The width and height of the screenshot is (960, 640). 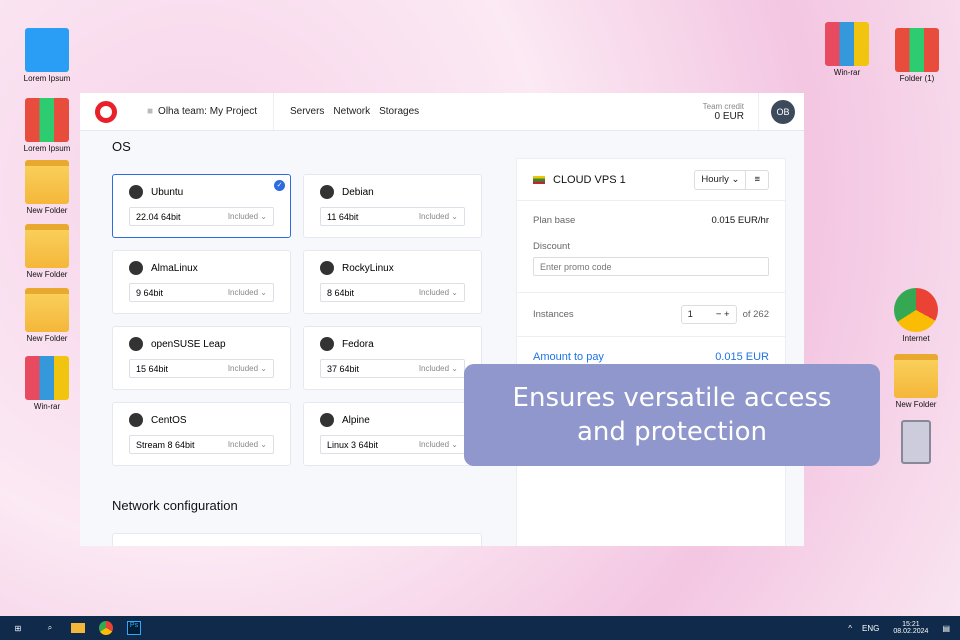 I want to click on os-card-alpine: Alpine Linux 3 64bit Included ⌄, so click(x=392, y=434).